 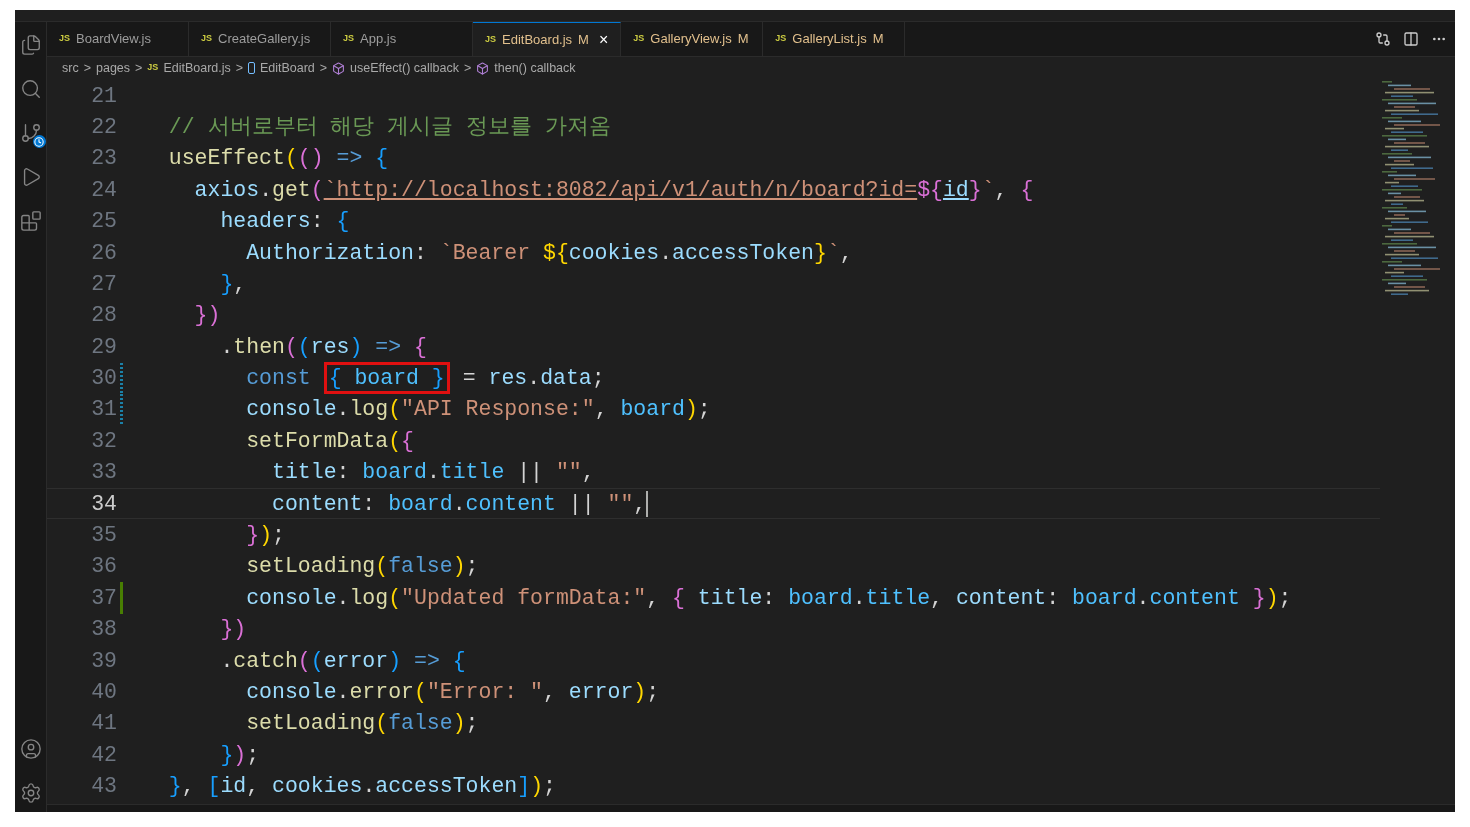 I want to click on search-icon, so click(x=30, y=89).